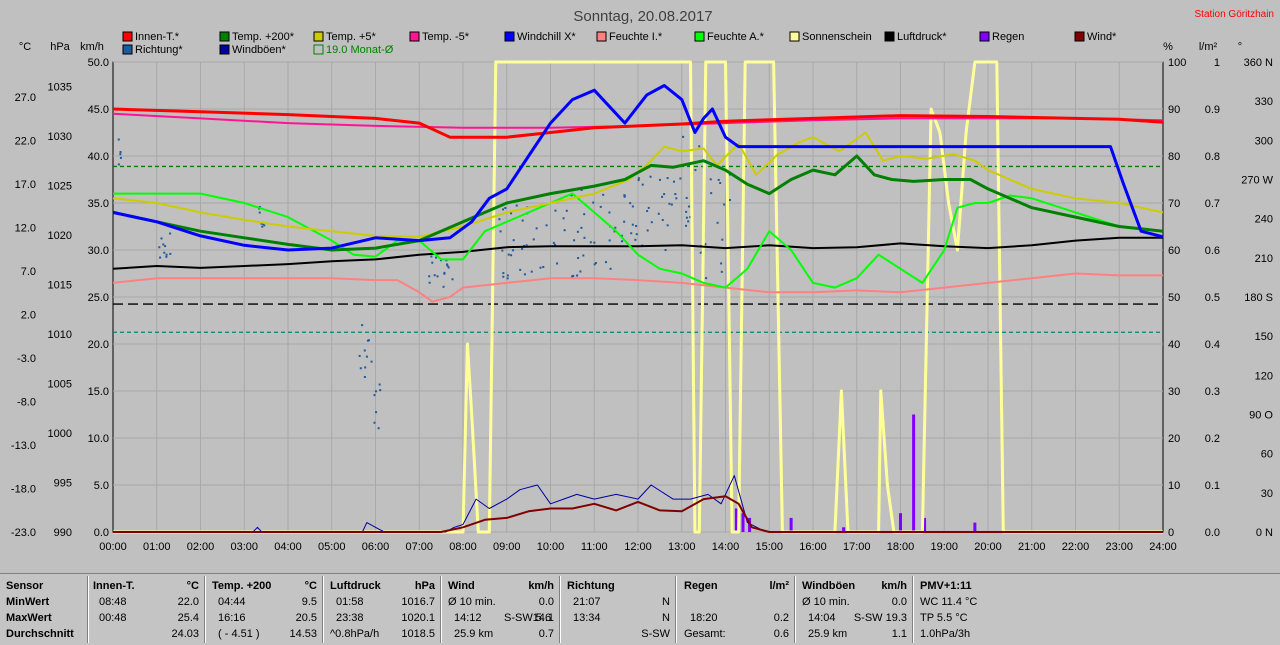  I want to click on legend-label: Luftdruck*, so click(922, 37).